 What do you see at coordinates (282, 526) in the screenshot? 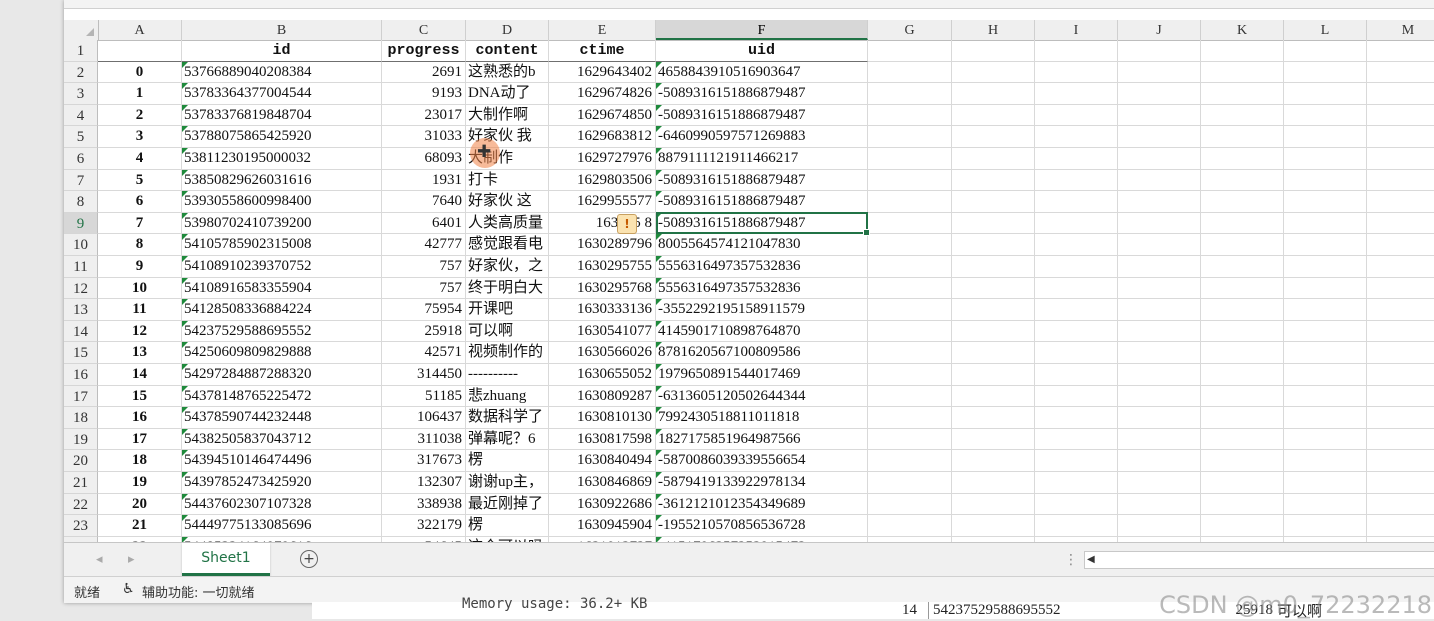
I see `id-cell: 54449775133085696` at bounding box center [282, 526].